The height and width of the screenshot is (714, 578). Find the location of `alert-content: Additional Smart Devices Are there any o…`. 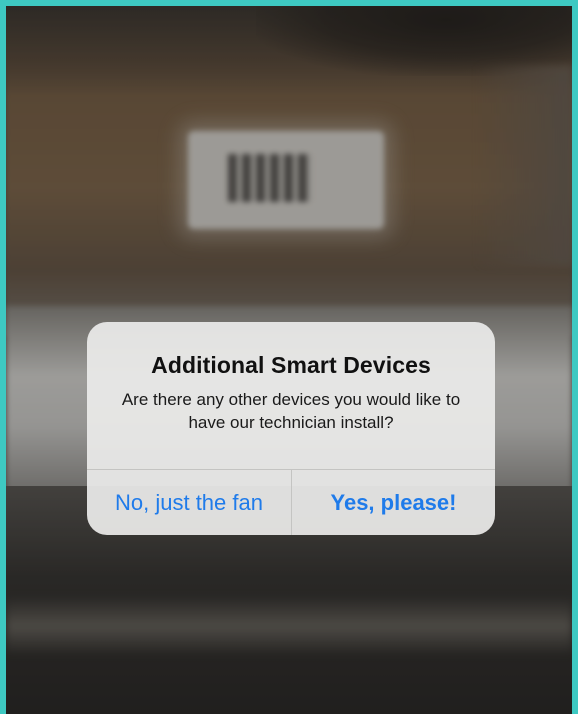

alert-content: Additional Smart Devices Are there any o… is located at coordinates (291, 395).